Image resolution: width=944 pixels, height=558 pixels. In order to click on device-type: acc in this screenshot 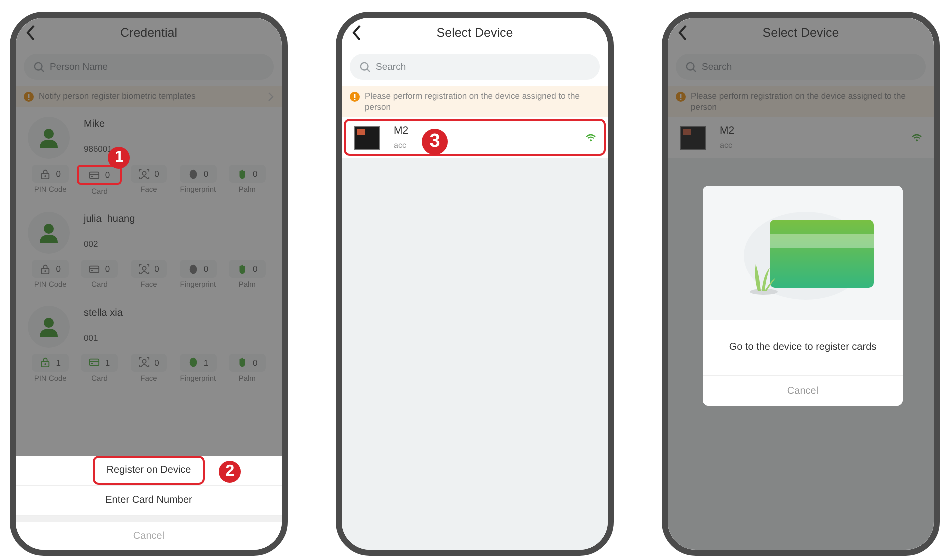, I will do `click(401, 145)`.